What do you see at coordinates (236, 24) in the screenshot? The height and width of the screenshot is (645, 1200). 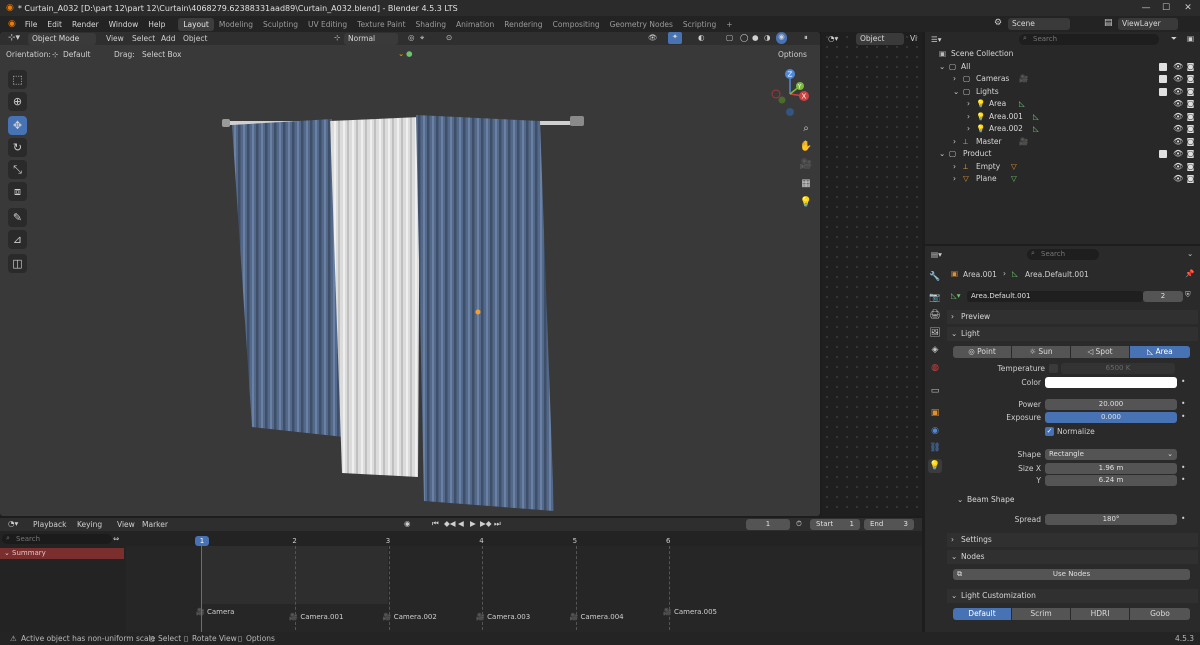 I see `tab-modeling: Modeling` at bounding box center [236, 24].